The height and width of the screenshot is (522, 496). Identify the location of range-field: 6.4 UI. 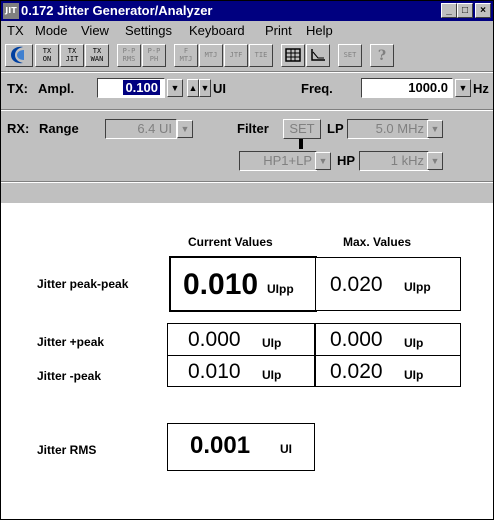
(141, 129).